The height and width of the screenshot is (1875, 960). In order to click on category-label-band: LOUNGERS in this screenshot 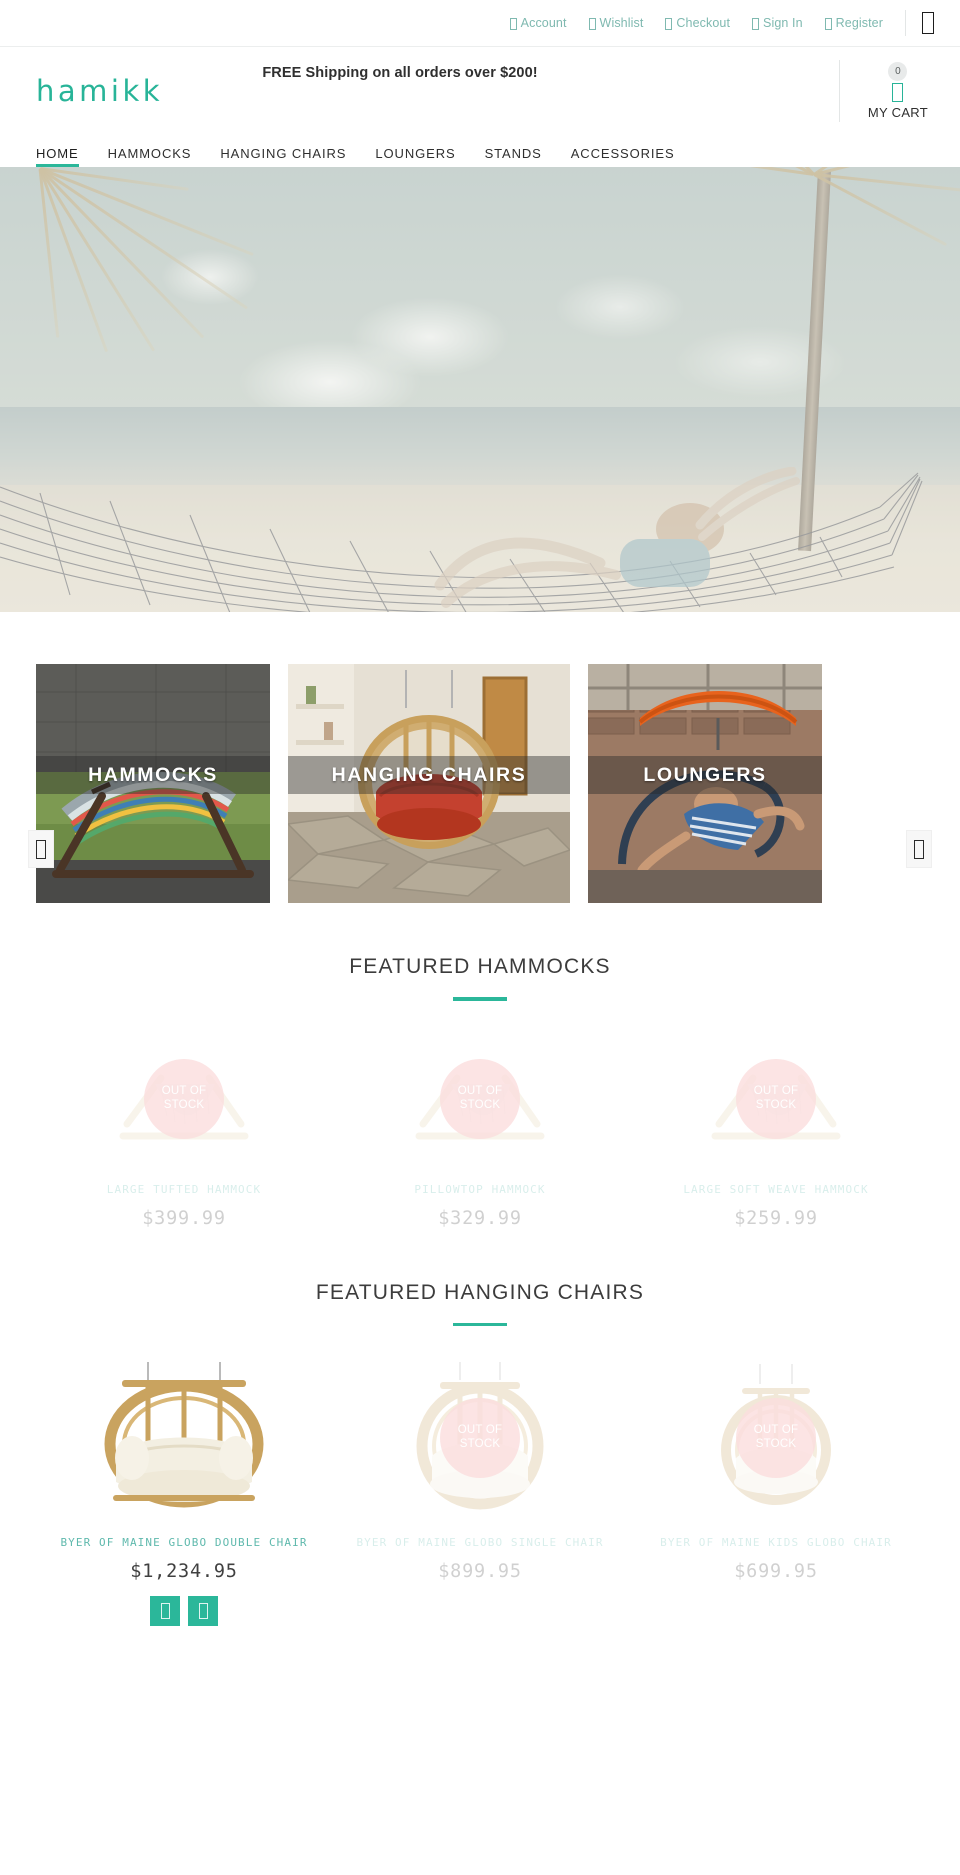, I will do `click(705, 775)`.